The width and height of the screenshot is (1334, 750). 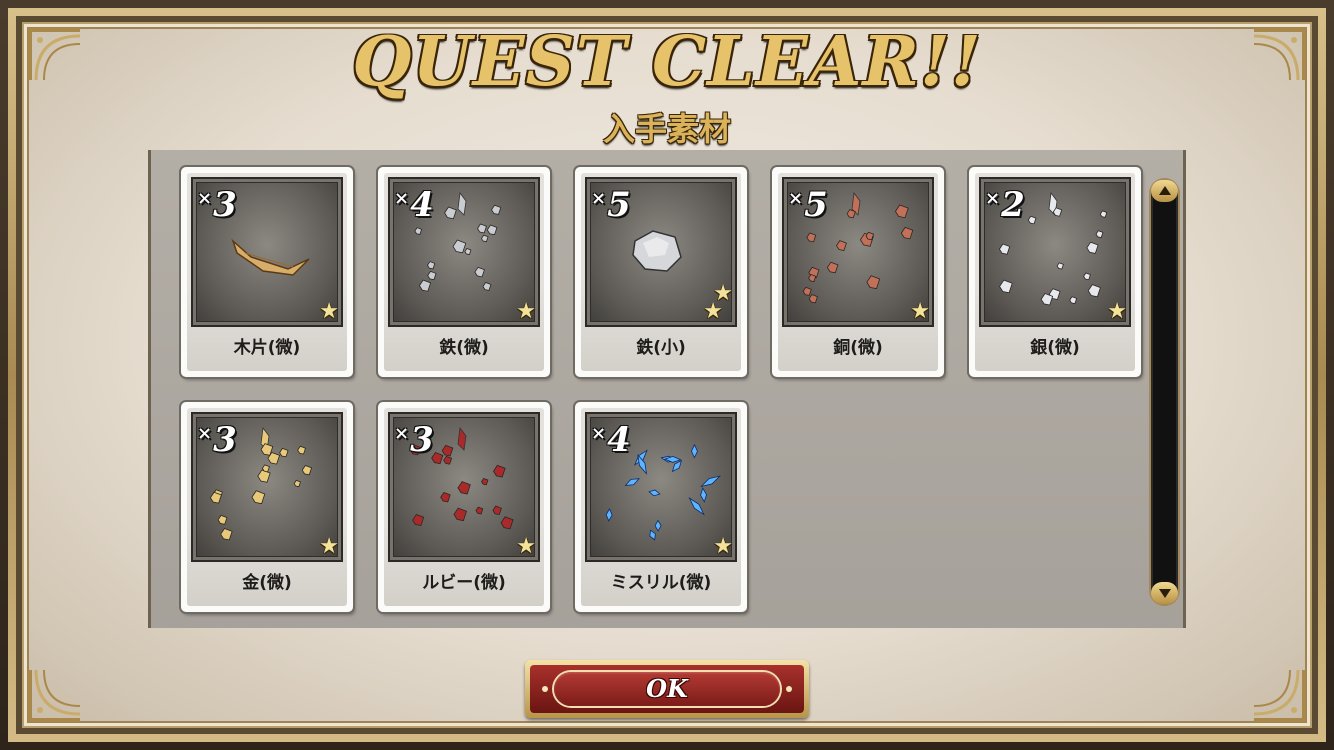 I want to click on ok-button: OK, so click(x=667, y=689).